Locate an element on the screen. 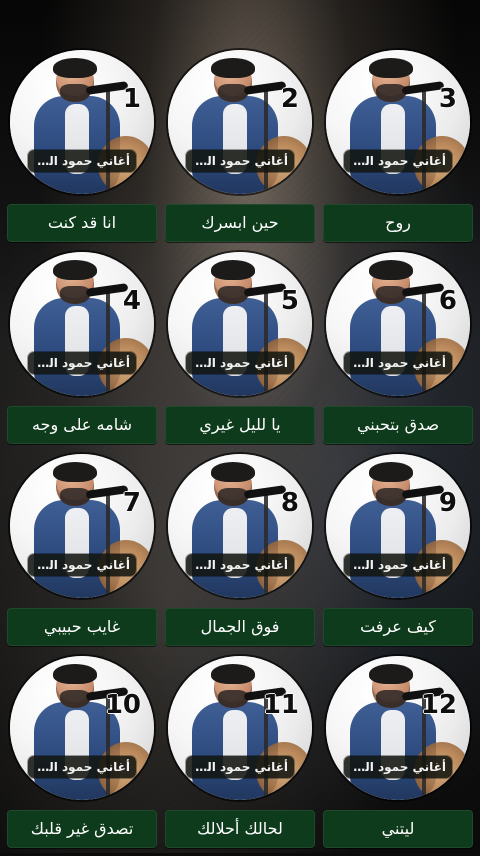 This screenshot has width=480, height=856. song-thumbnail: 3 أغاني حمود السمه is located at coordinates (398, 122).